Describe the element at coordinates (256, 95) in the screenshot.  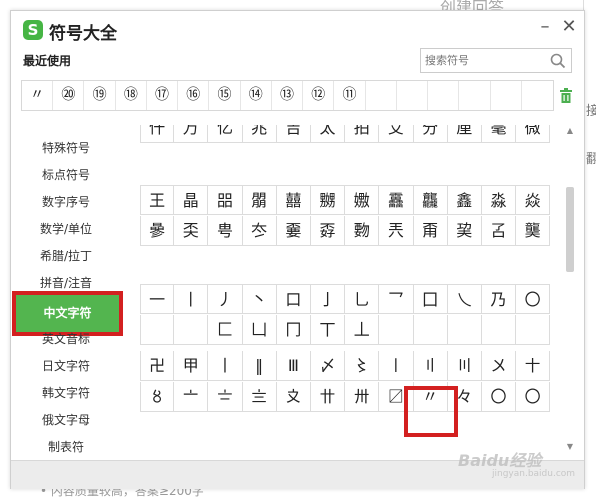
I see `recent-symbol-cell: ⑭` at that location.